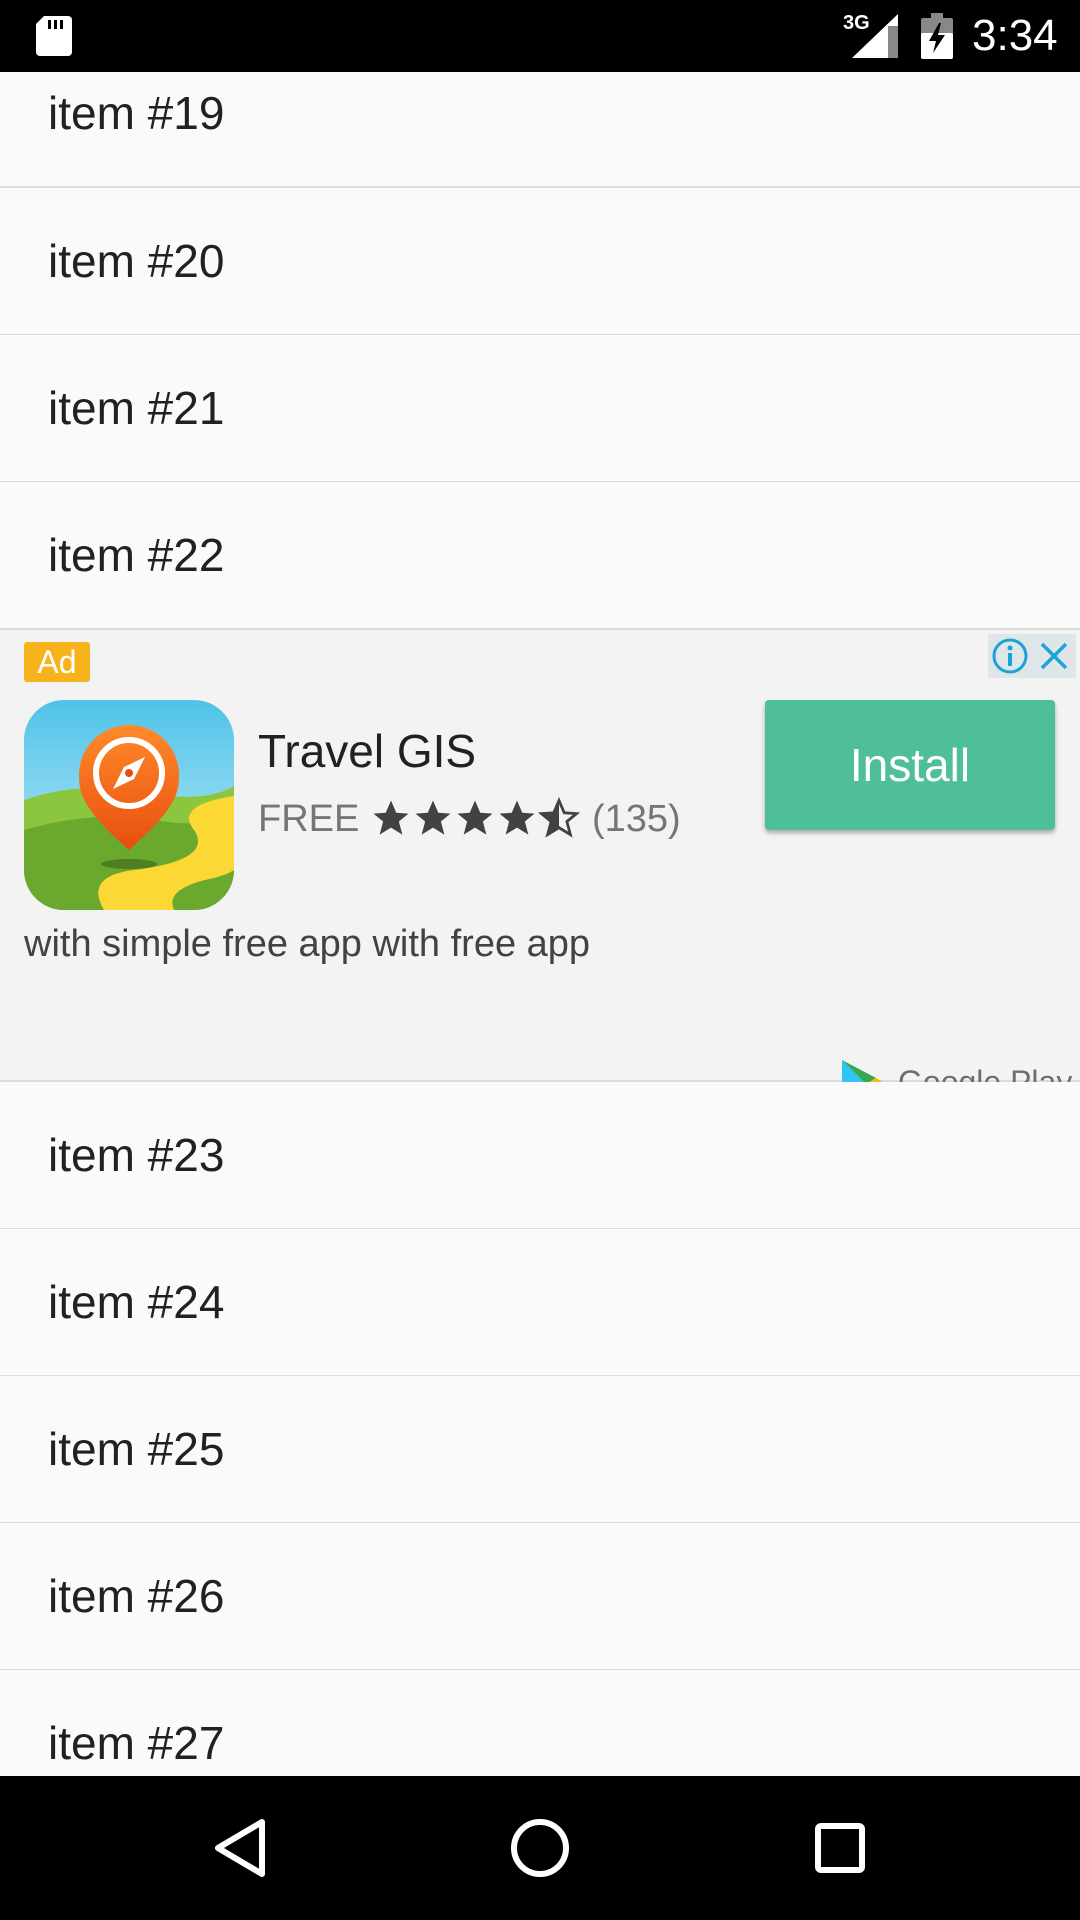 Image resolution: width=1080 pixels, height=1920 pixels. I want to click on list-item-label: item #21, so click(136, 408).